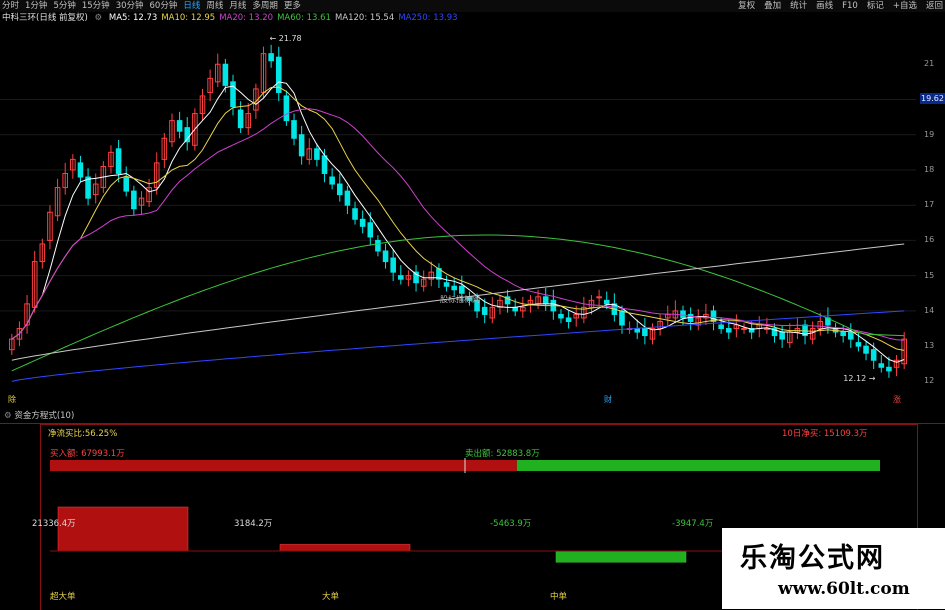  What do you see at coordinates (286, 38) in the screenshot?
I see `high-annotation: ← 21.78` at bounding box center [286, 38].